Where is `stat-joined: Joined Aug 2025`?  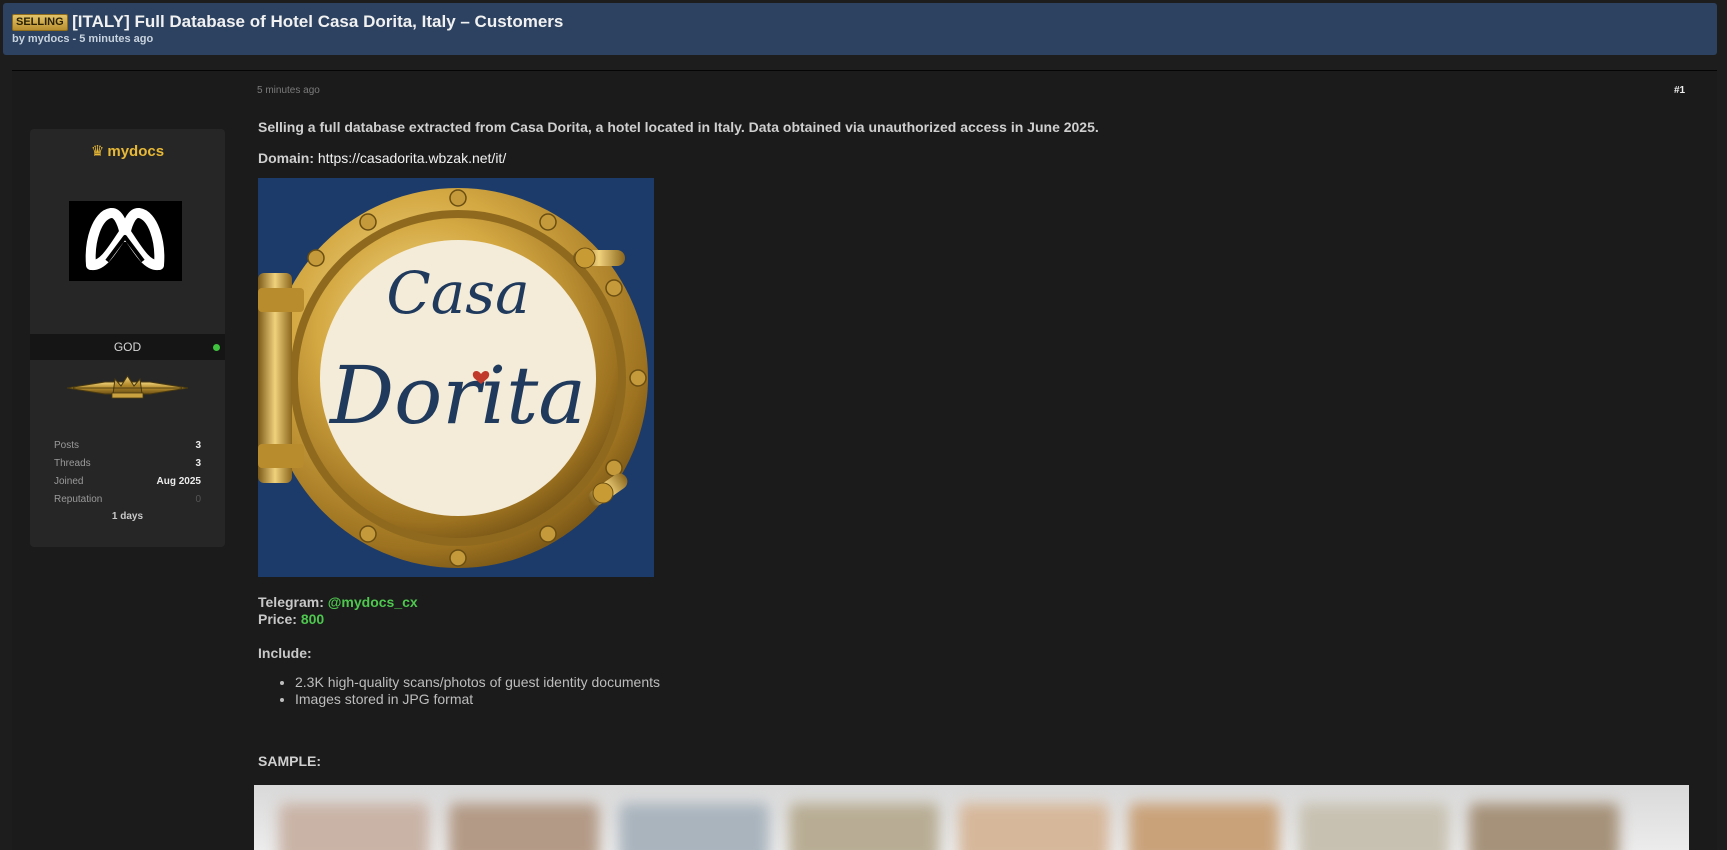
stat-joined: Joined Aug 2025 is located at coordinates (127, 482).